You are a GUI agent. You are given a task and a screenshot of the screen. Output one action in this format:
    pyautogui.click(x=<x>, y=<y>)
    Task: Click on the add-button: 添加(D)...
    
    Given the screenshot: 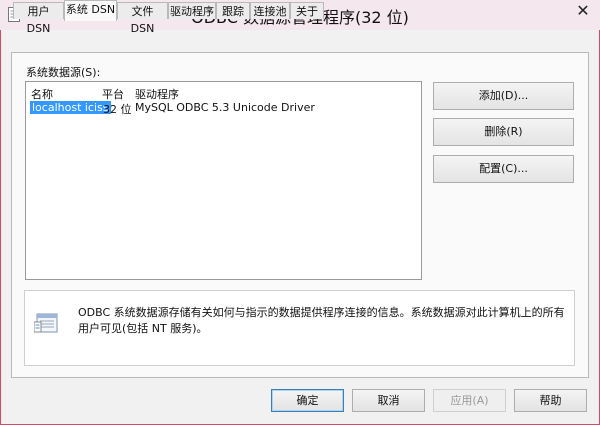 What is the action you would take?
    pyautogui.click(x=503, y=96)
    